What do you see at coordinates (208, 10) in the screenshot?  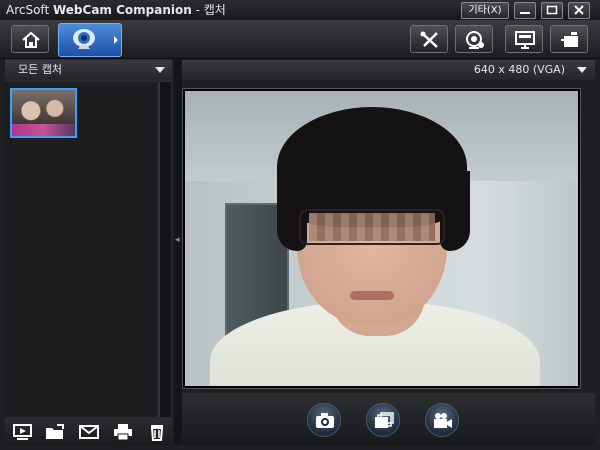 I see `title-suffix: - 캡처` at bounding box center [208, 10].